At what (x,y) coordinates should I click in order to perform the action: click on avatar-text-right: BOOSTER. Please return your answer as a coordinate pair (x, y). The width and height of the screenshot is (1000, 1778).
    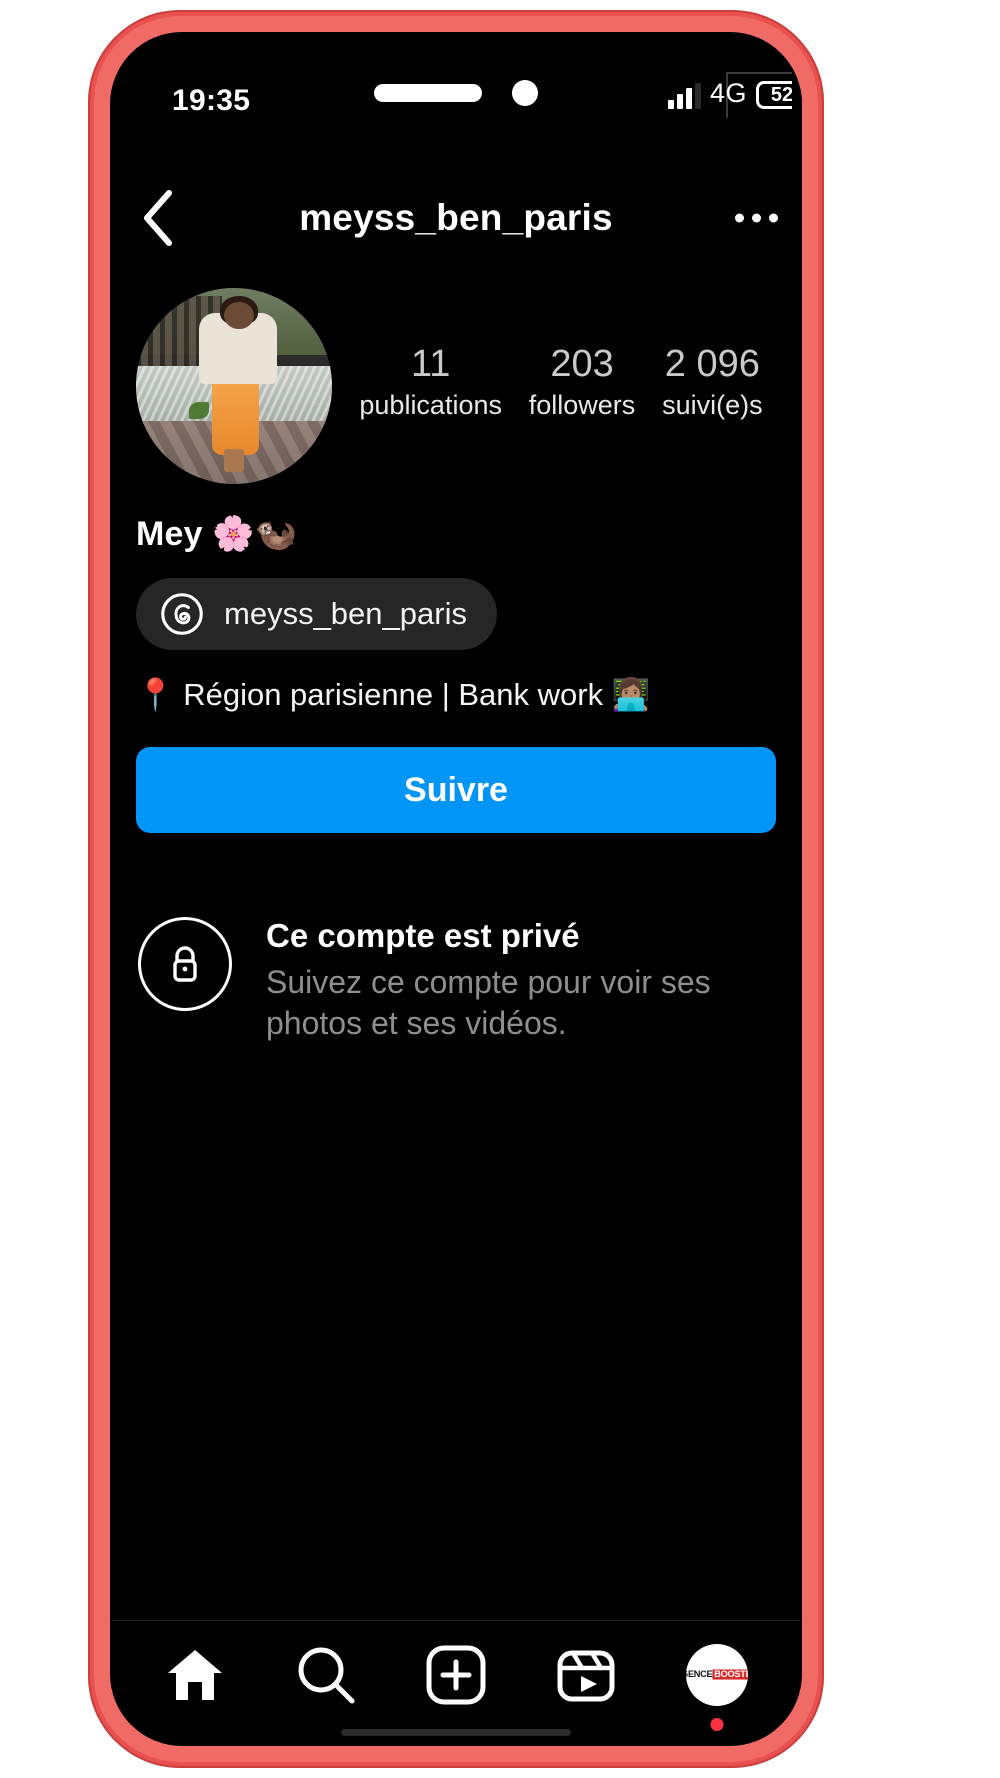
    Looking at the image, I should click on (729, 1674).